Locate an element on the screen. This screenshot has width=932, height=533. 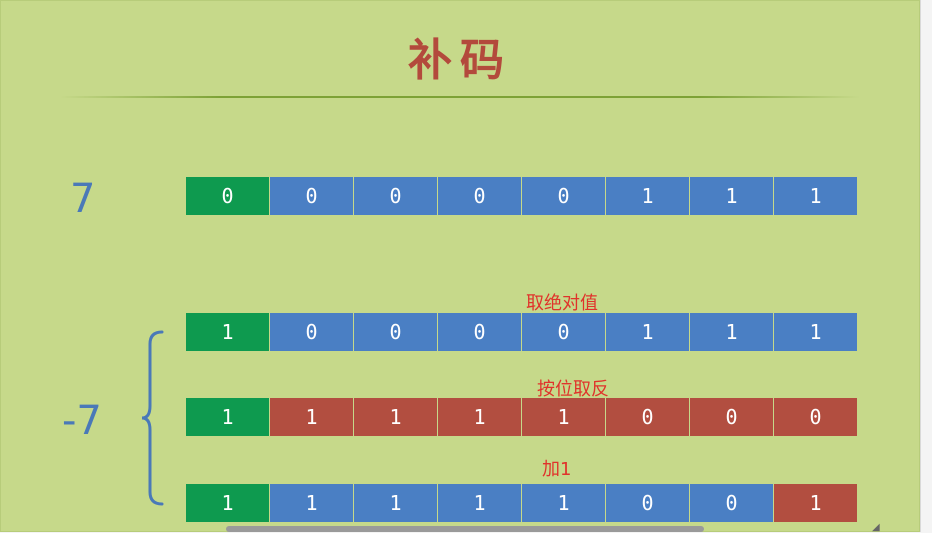
curly-brace-icon is located at coordinates (152, 418).